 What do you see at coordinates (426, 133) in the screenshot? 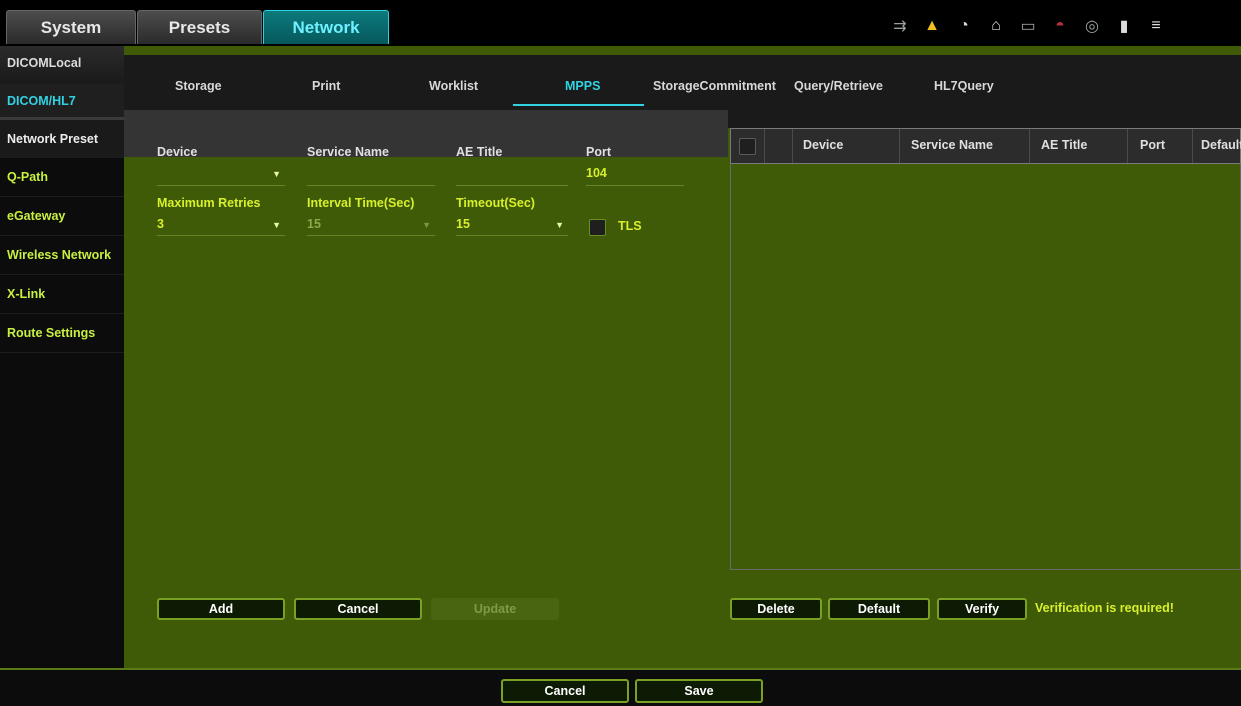
I see `form-header-band` at bounding box center [426, 133].